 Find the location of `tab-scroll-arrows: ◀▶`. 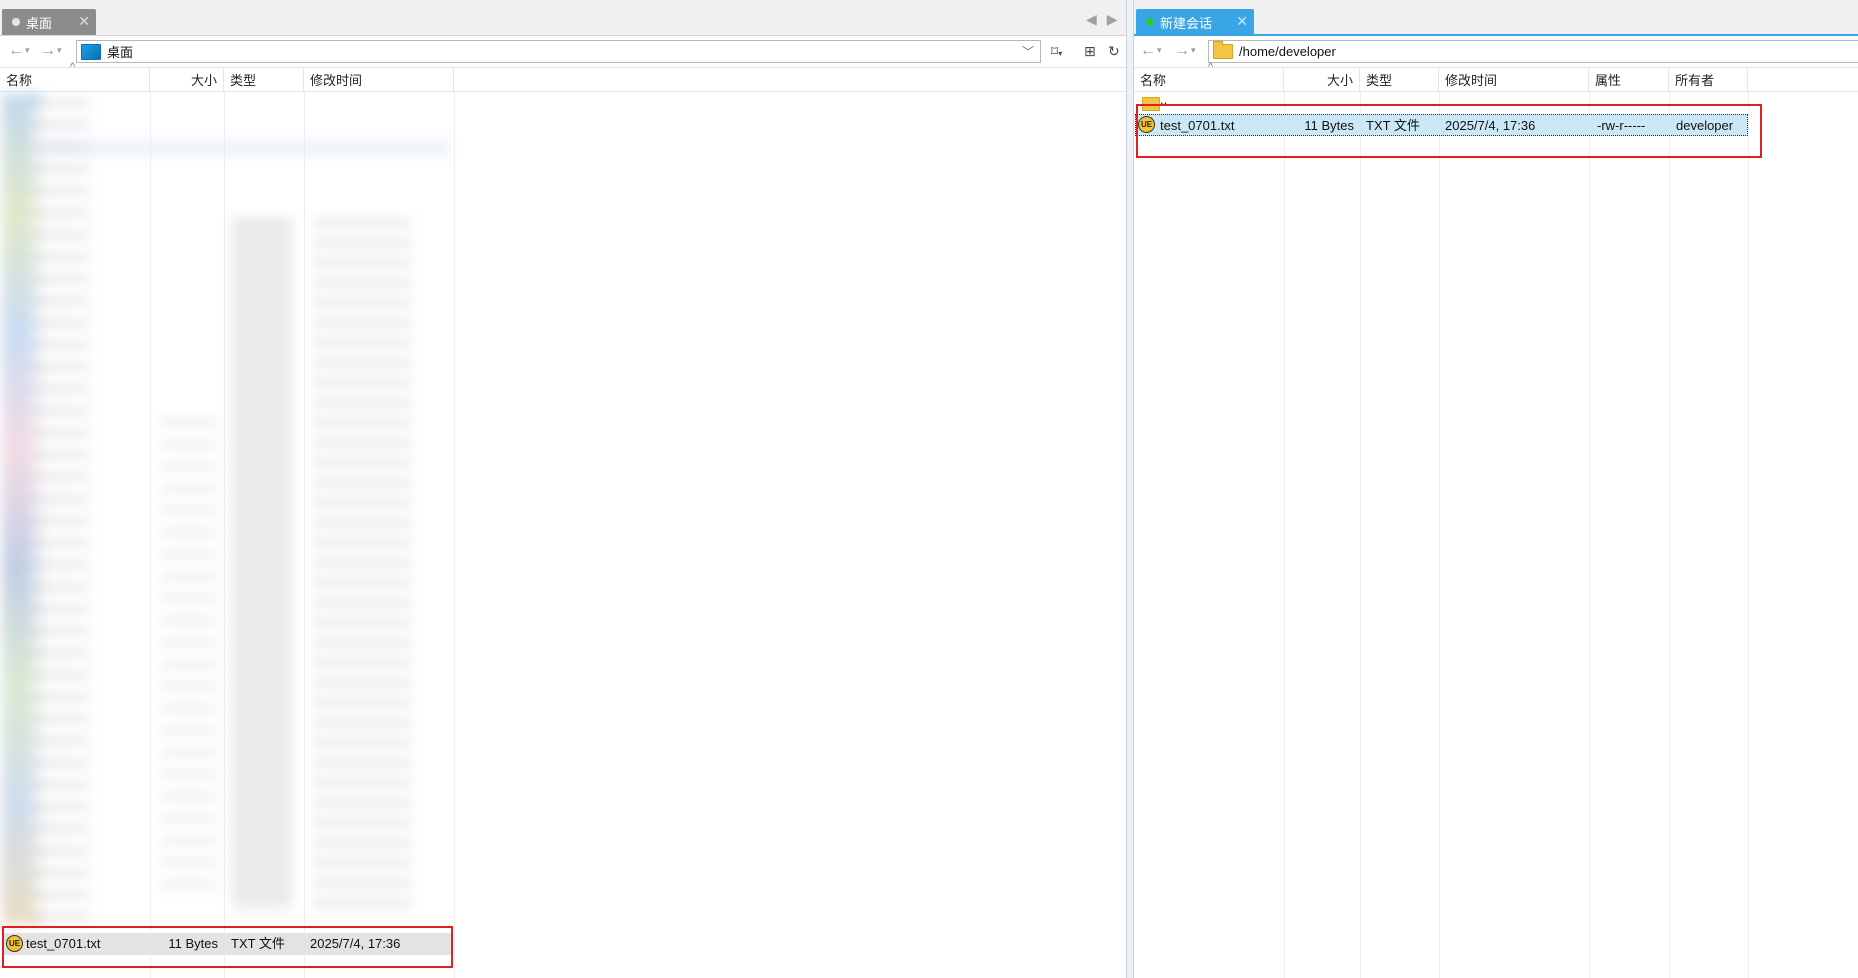

tab-scroll-arrows: ◀▶ is located at coordinates (1106, 19).